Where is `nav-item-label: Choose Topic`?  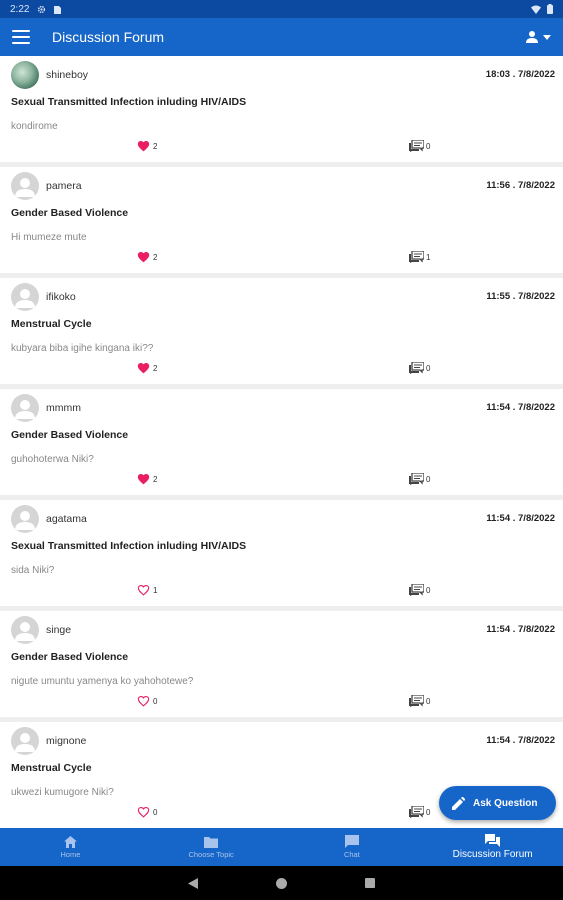
nav-item-label: Choose Topic is located at coordinates (211, 854).